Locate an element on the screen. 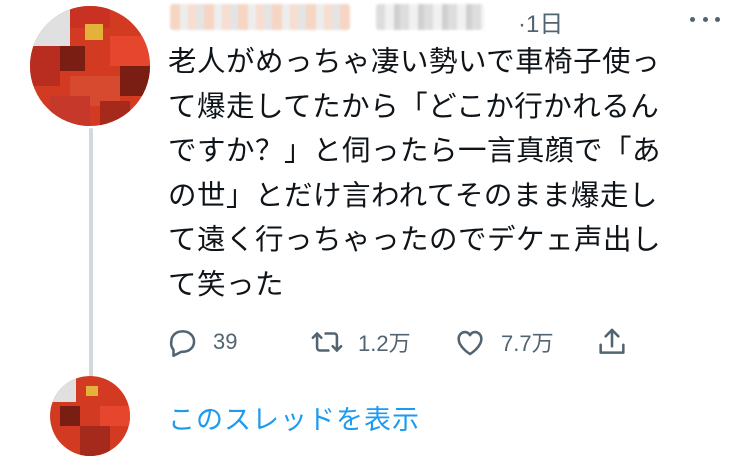  show-thread-link: このスレッドを表示 is located at coordinates (294, 417).